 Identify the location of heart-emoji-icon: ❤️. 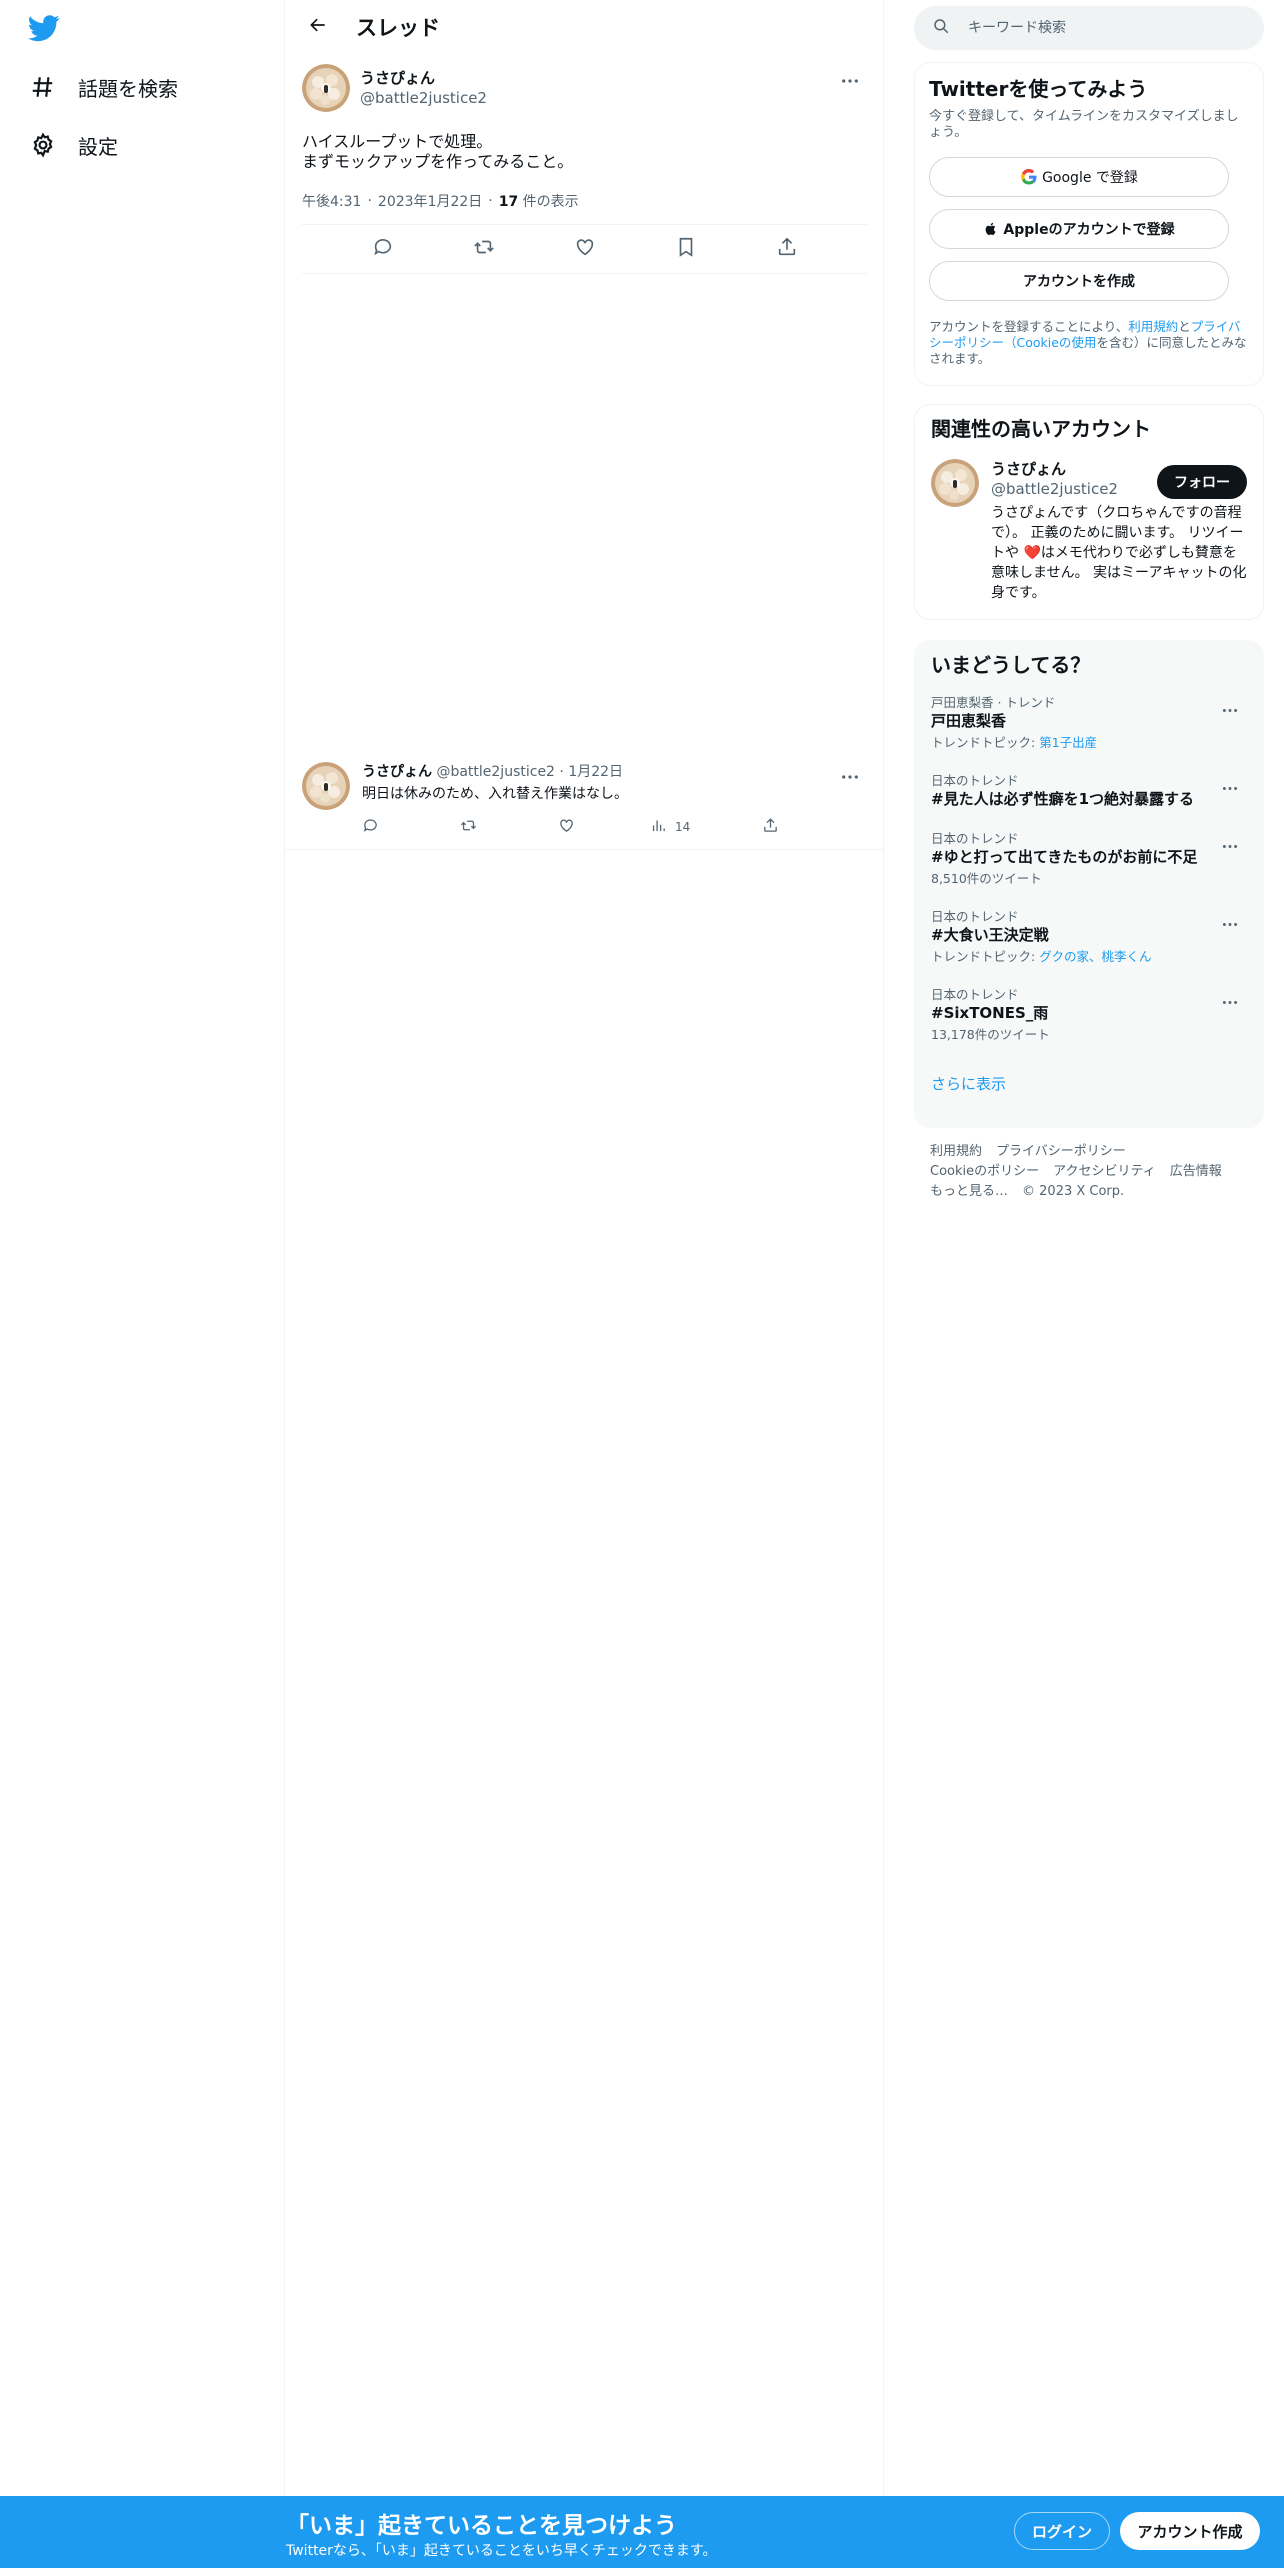
(1032, 553).